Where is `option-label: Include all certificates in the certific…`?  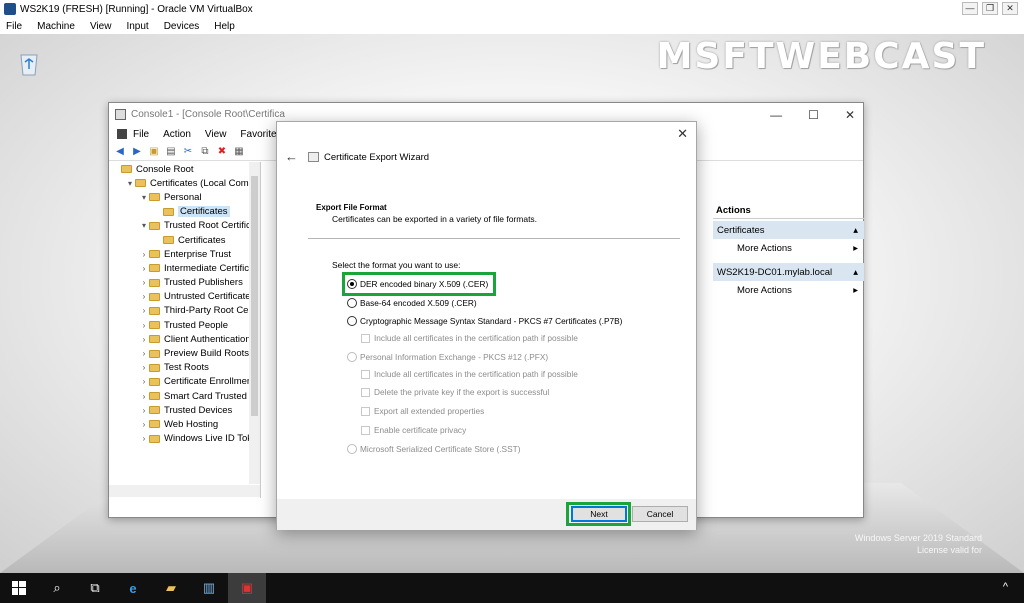 option-label: Include all certificates in the certific… is located at coordinates (476, 338).